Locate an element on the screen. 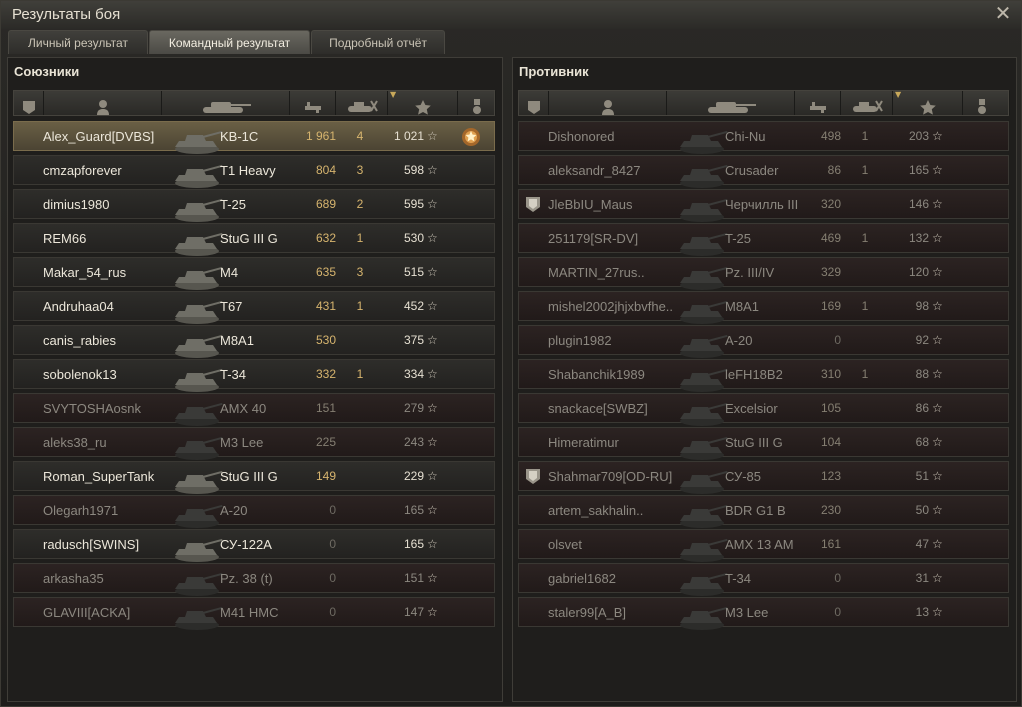  player-row: MARTIN_27rus.. Pz. III/IV 329 120 ☆ is located at coordinates (763, 273).